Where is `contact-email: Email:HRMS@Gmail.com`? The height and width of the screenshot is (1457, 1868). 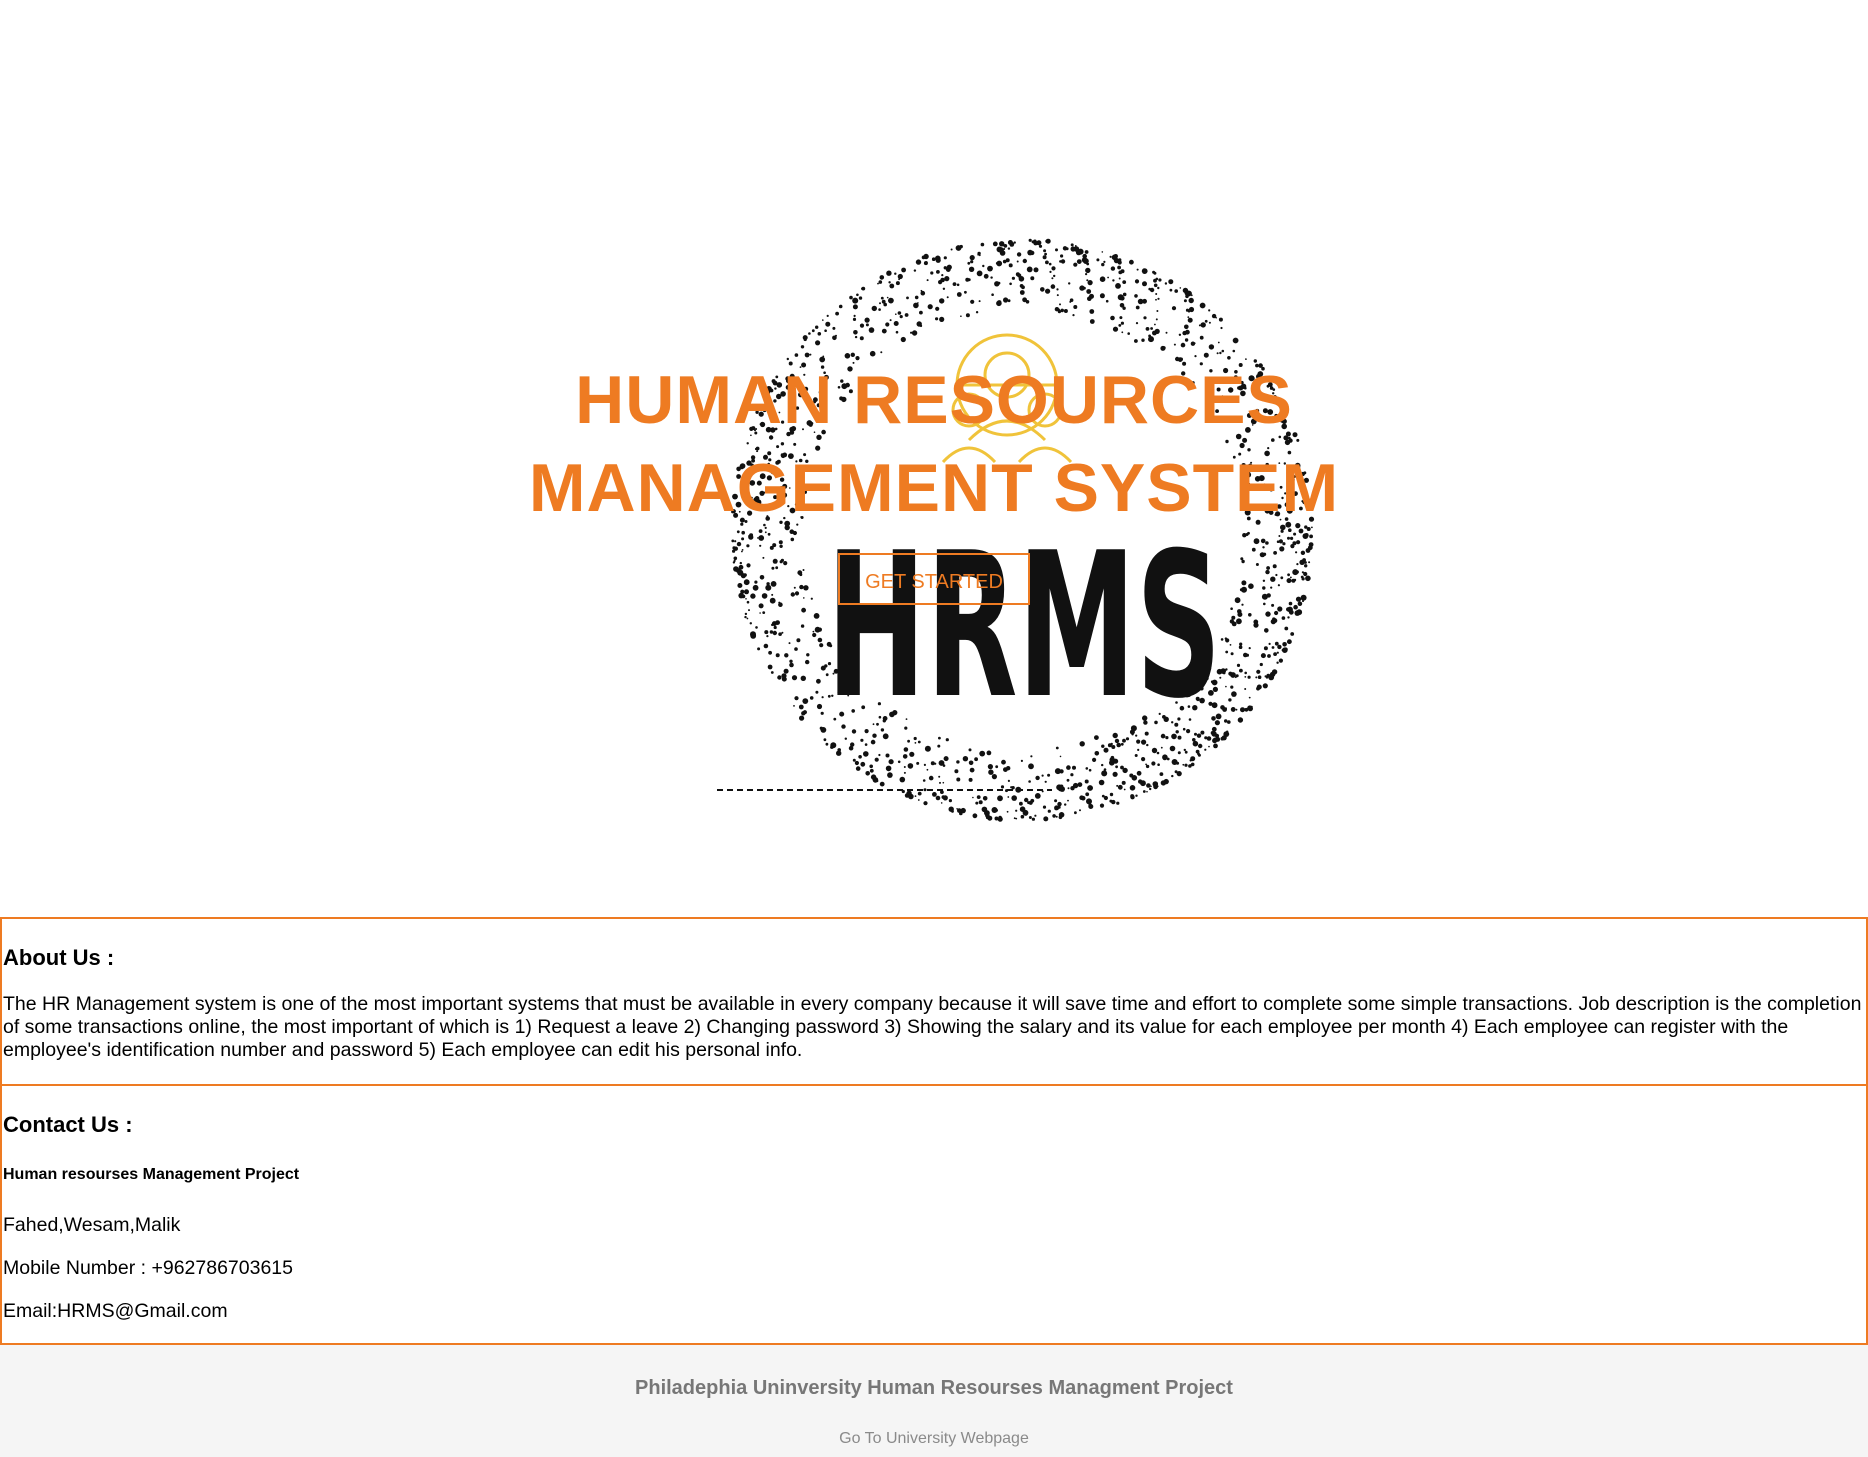
contact-email: Email:HRMS@Gmail.com is located at coordinates (115, 1311).